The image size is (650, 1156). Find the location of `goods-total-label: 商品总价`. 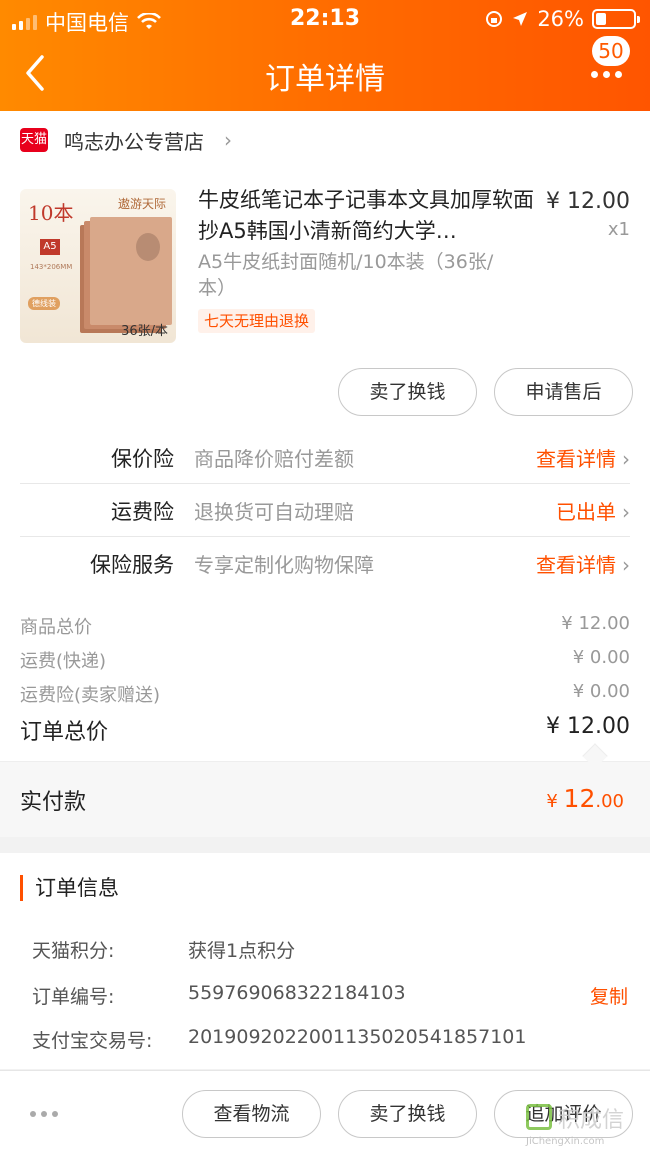

goods-total-label: 商品总价 is located at coordinates (56, 627).